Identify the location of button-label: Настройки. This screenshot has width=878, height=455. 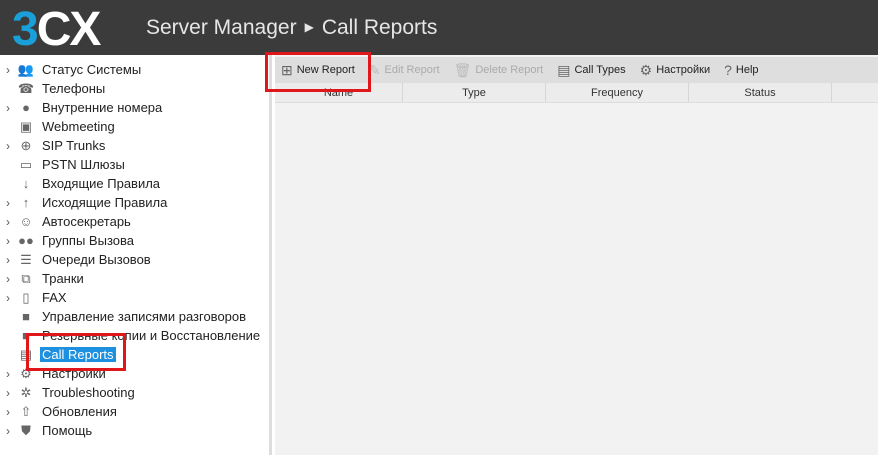
(683, 70).